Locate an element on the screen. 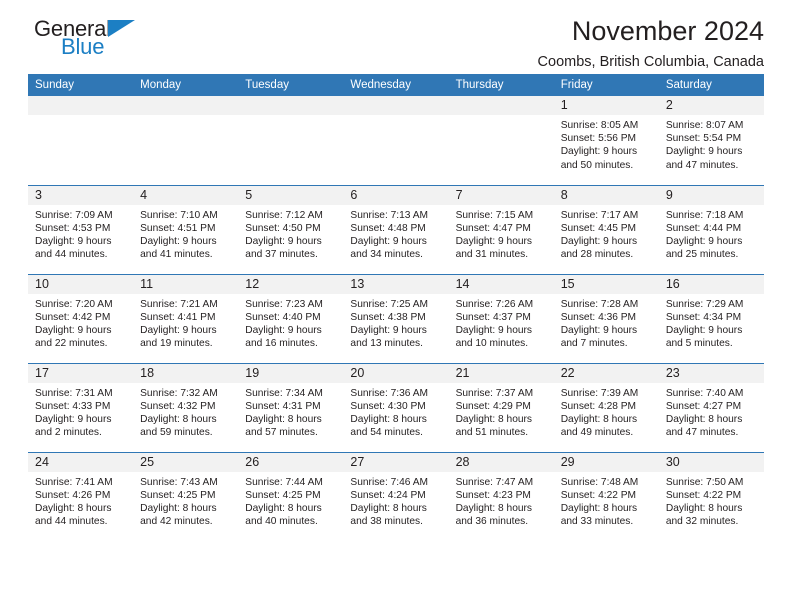 The width and height of the screenshot is (792, 612). day-detail-line: Sunrise: 7:44 AM is located at coordinates (284, 482).